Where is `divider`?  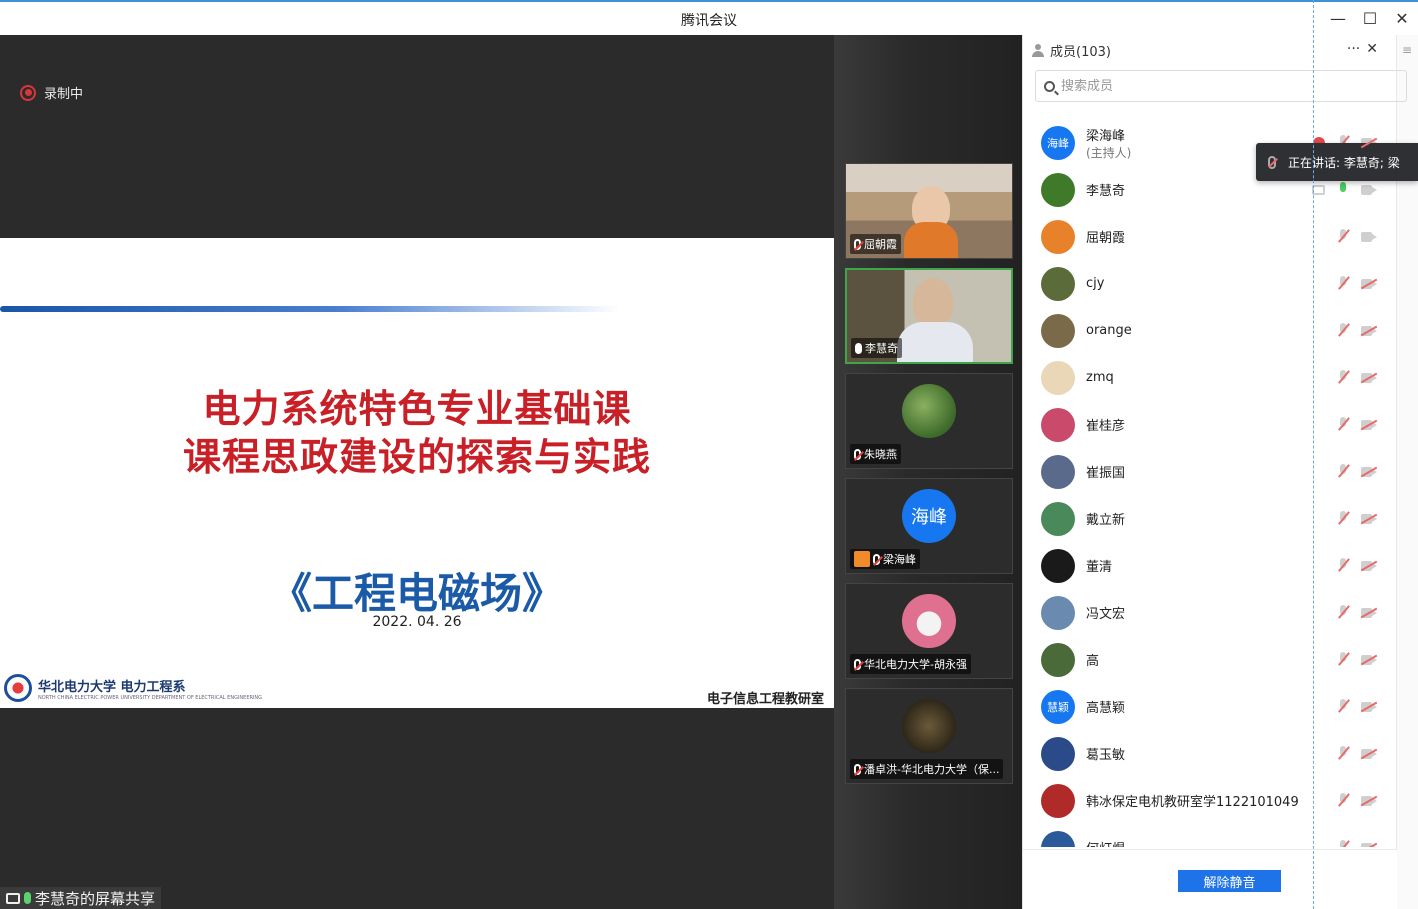 divider is located at coordinates (1313, 454).